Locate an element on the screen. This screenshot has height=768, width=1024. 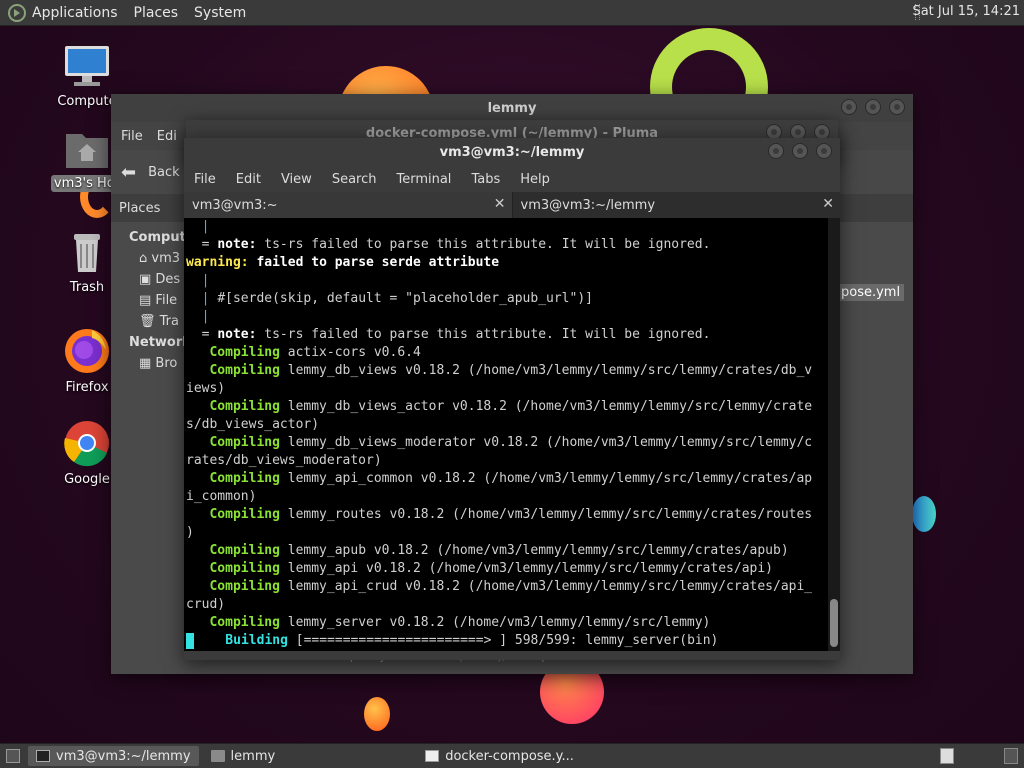
places-selector: Places is located at coordinates (139, 208).